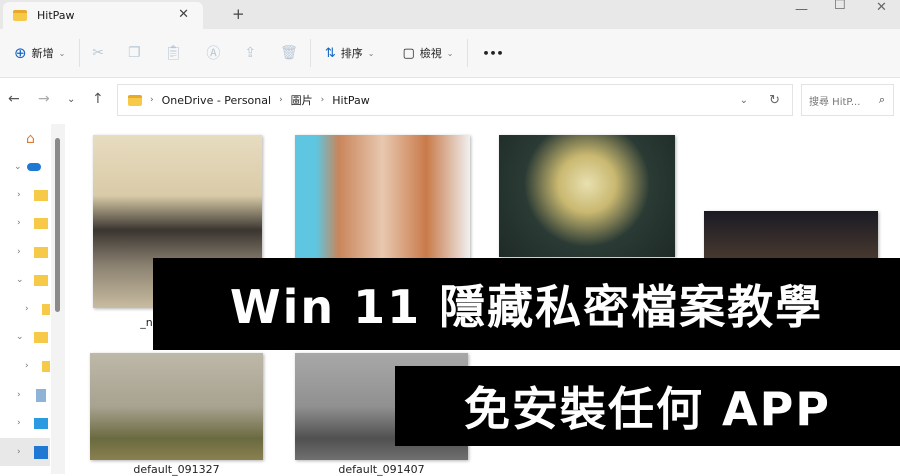 This screenshot has height=476, width=900. Describe the element at coordinates (455, 100) in the screenshot. I see `address-bar: › OneDrive - Personal › 圖片 › HitPaw ⌄ ↻` at that location.